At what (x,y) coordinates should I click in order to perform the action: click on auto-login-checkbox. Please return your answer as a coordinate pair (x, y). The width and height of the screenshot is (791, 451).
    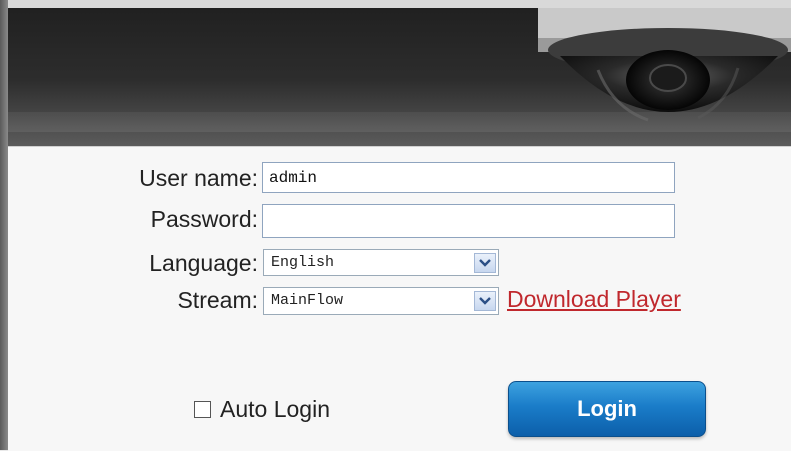
    Looking at the image, I should click on (202, 409).